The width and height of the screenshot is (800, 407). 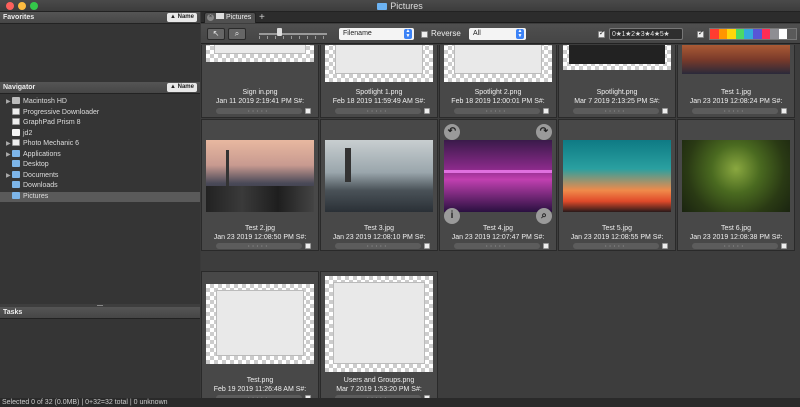 I want to click on tab-pictures: × Pictures, so click(x=230, y=17).